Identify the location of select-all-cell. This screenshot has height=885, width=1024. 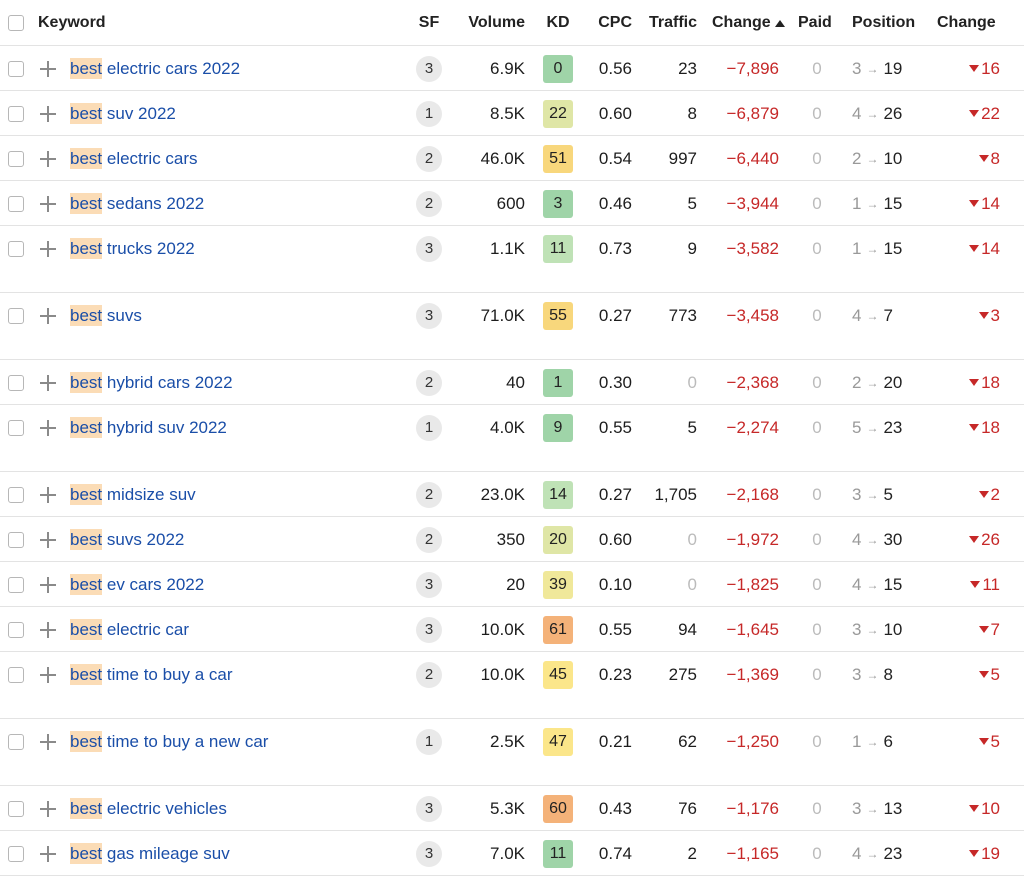
(18, 23).